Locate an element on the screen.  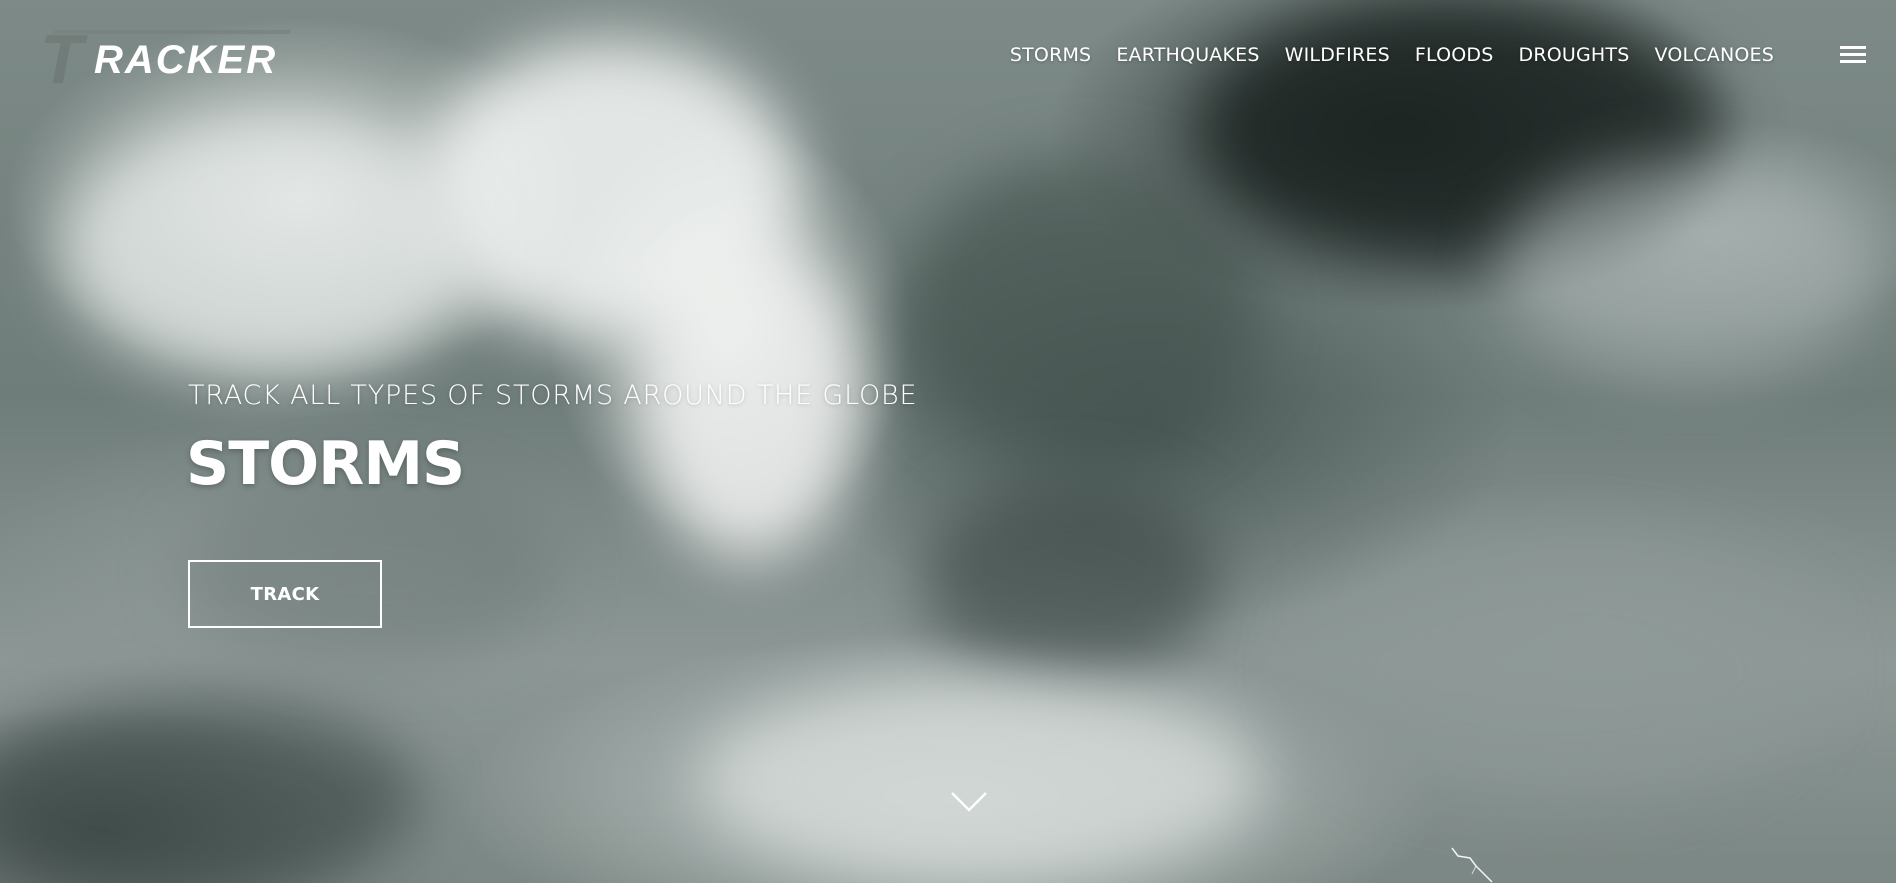
logo-bar is located at coordinates (172, 32).